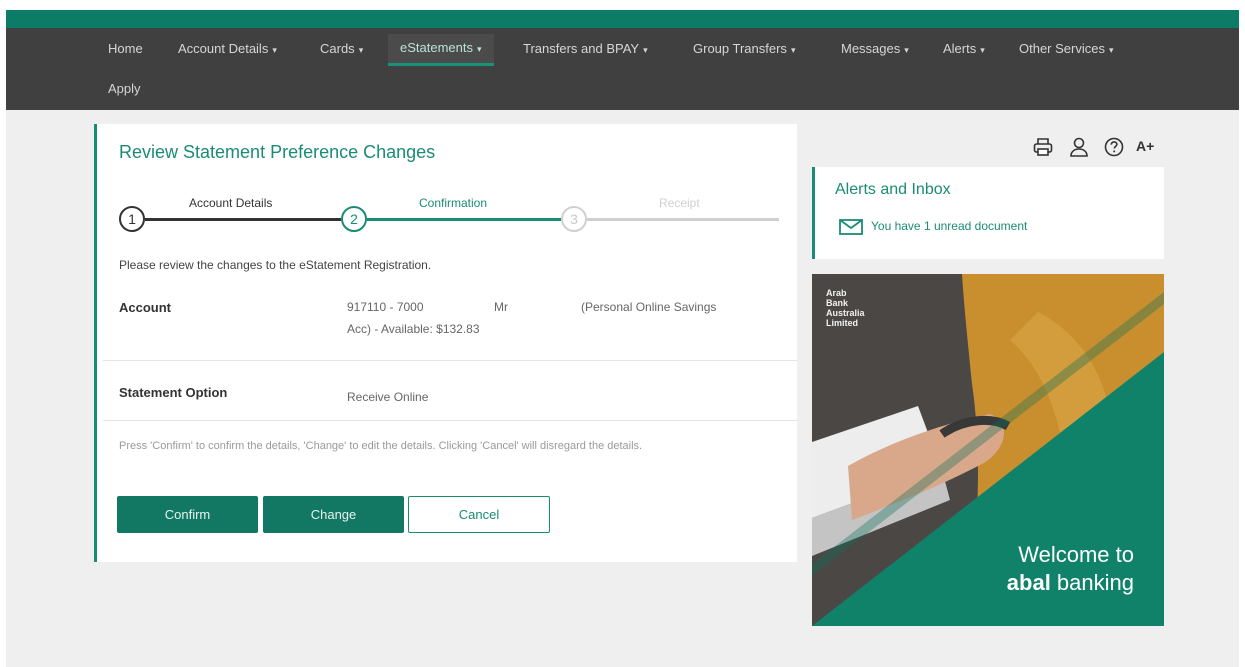 This screenshot has width=1245, height=667. Describe the element at coordinates (622, 19) in the screenshot. I see `top-brand-strip` at that location.